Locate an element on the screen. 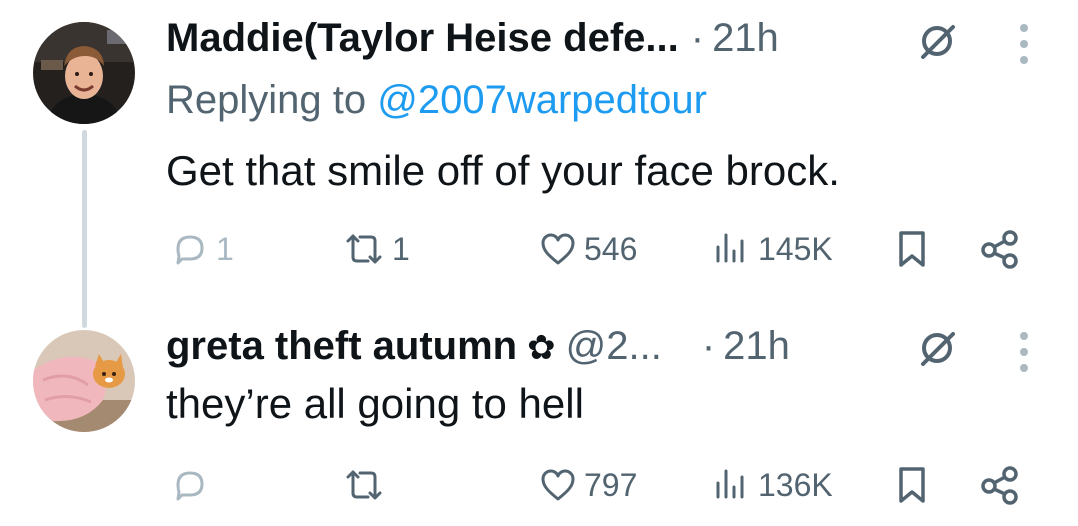  views-button: 145K is located at coordinates (772, 249).